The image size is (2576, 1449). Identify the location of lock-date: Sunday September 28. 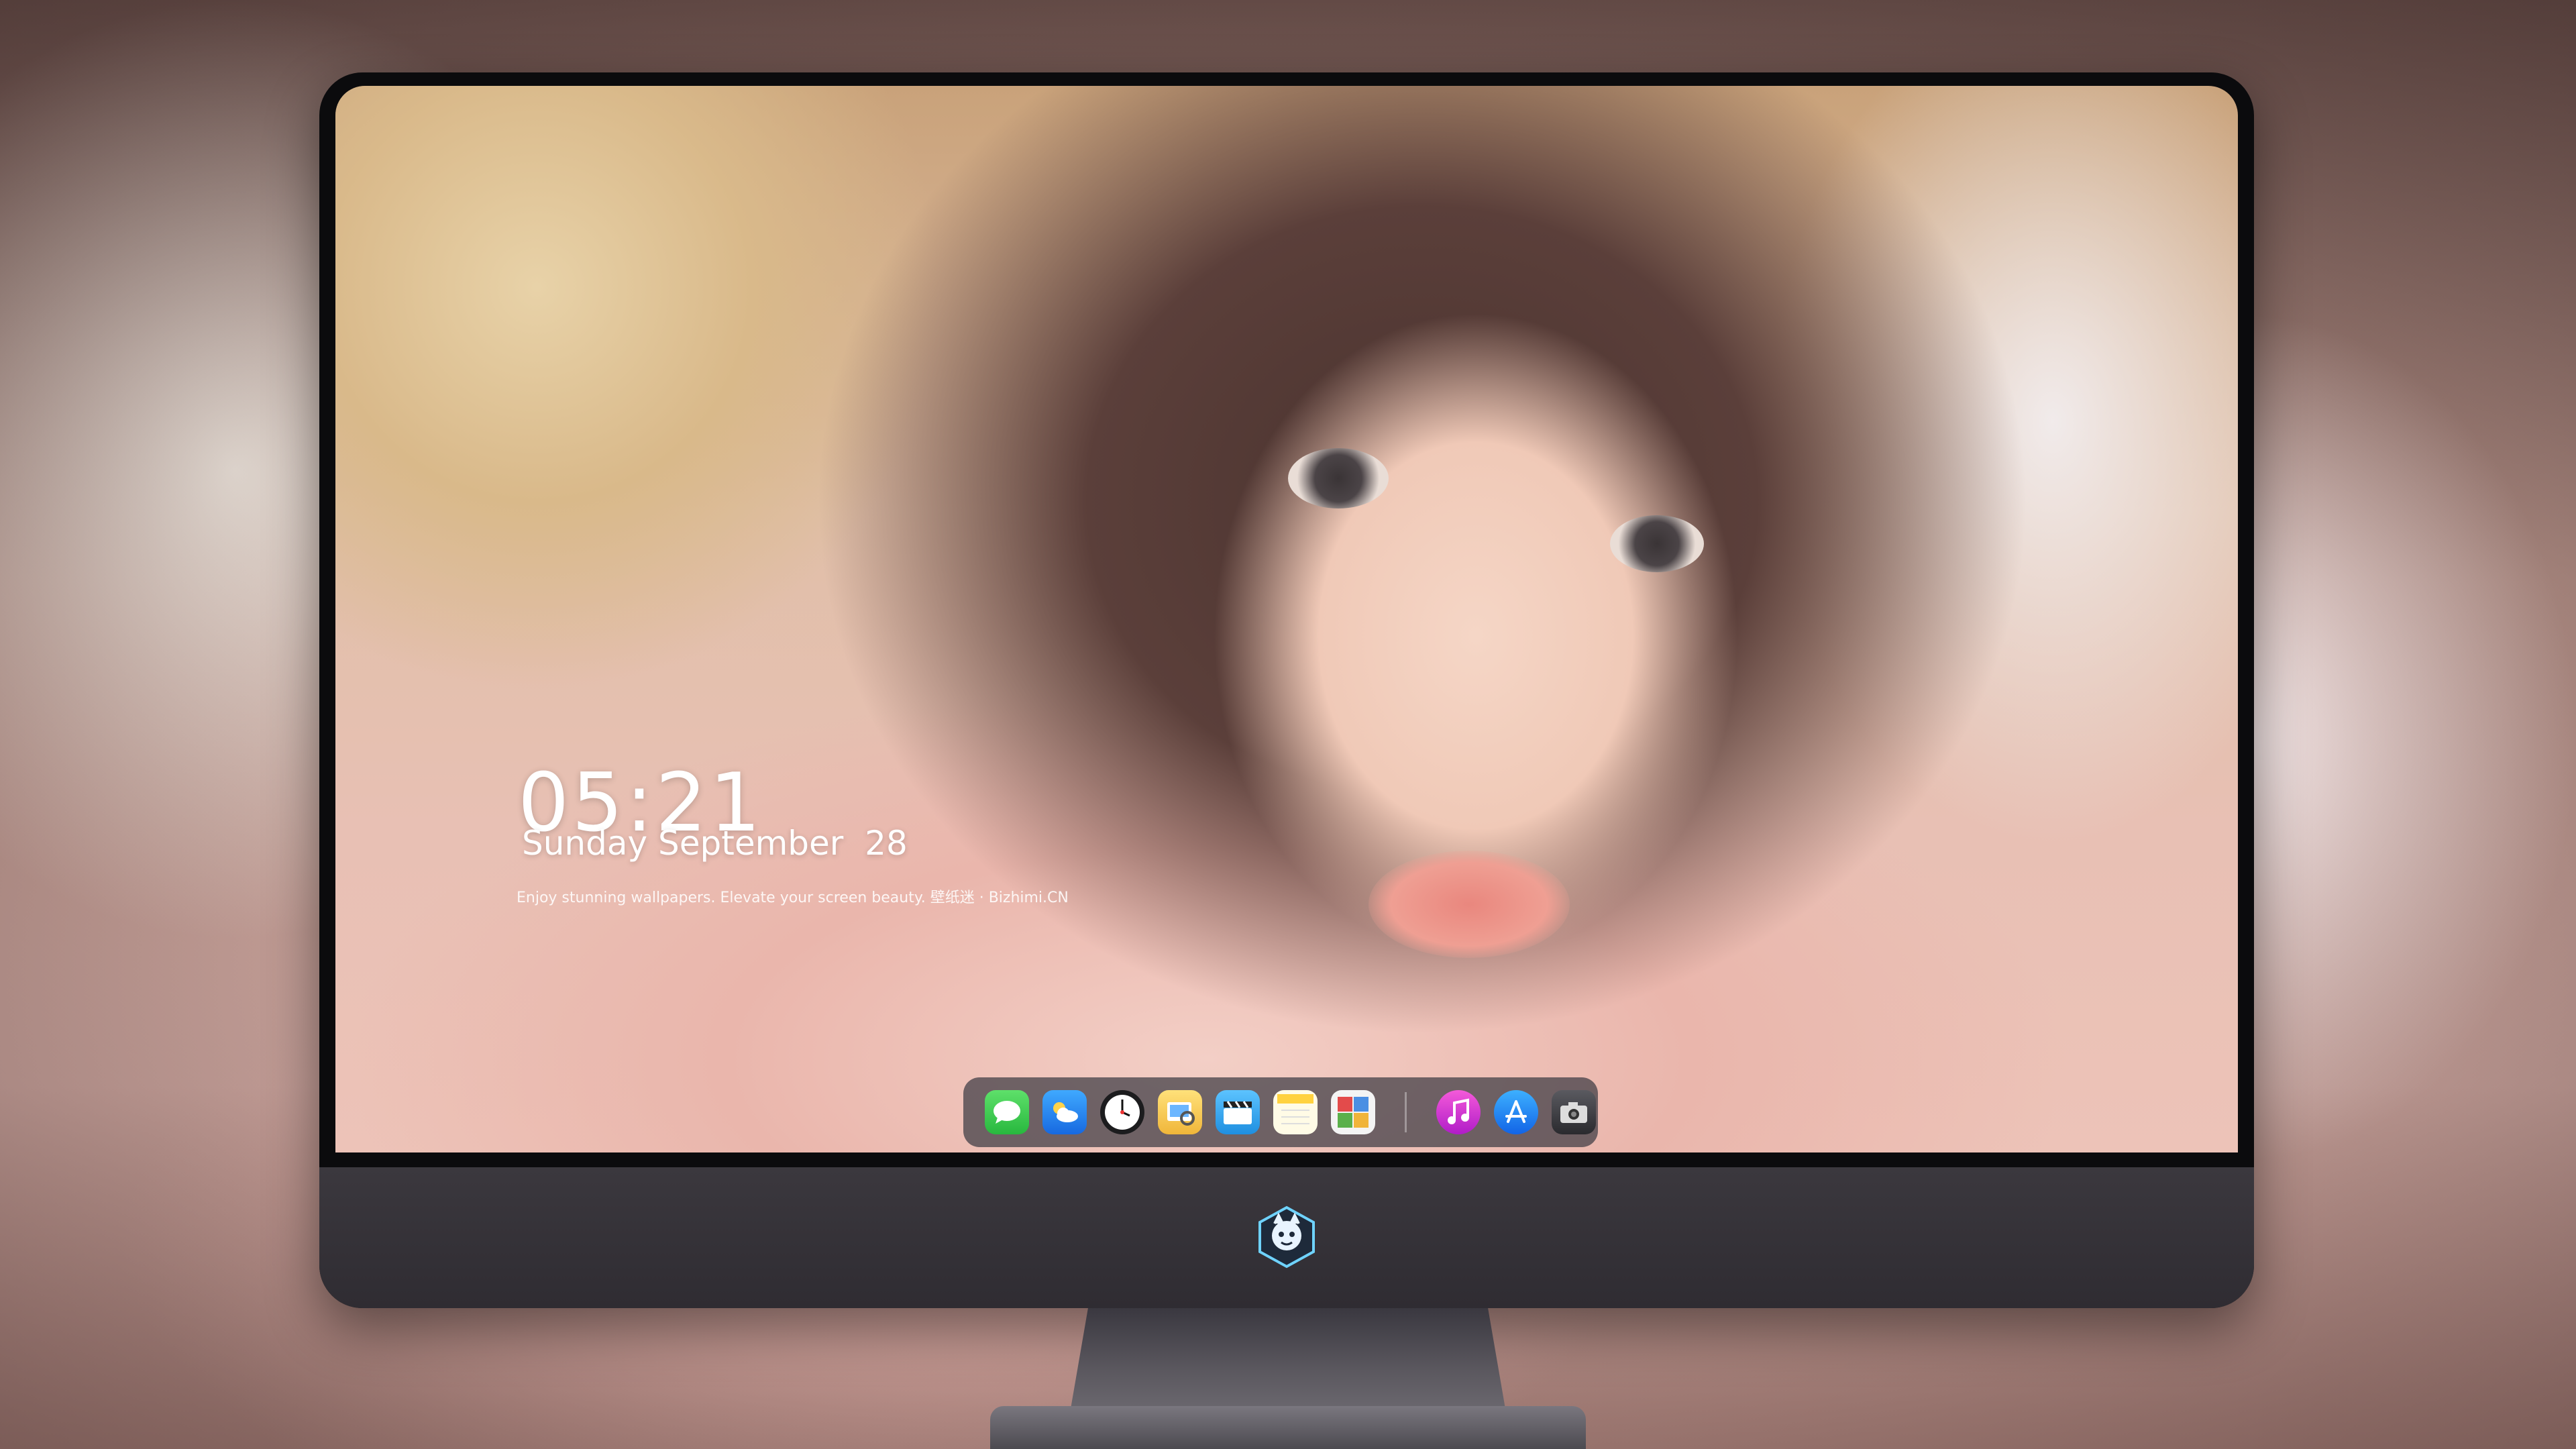
(715, 843).